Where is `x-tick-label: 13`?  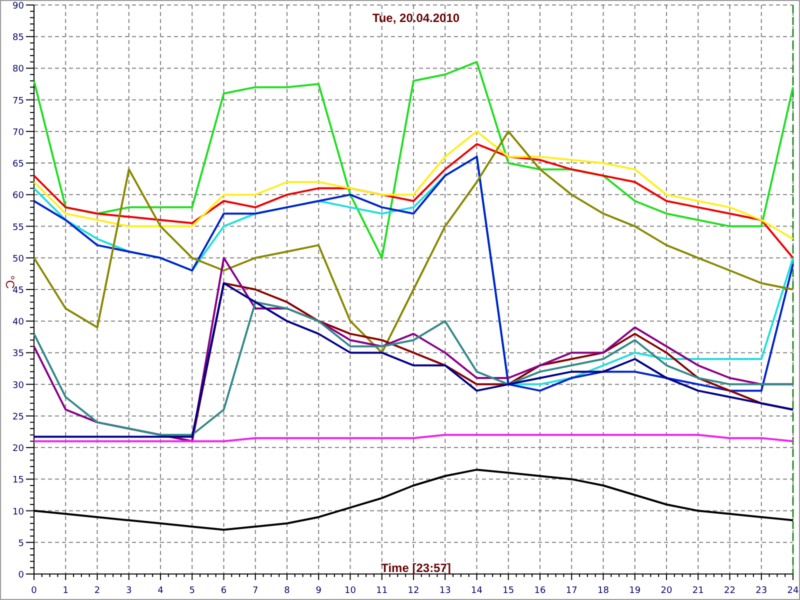
x-tick-label: 13 is located at coordinates (445, 591).